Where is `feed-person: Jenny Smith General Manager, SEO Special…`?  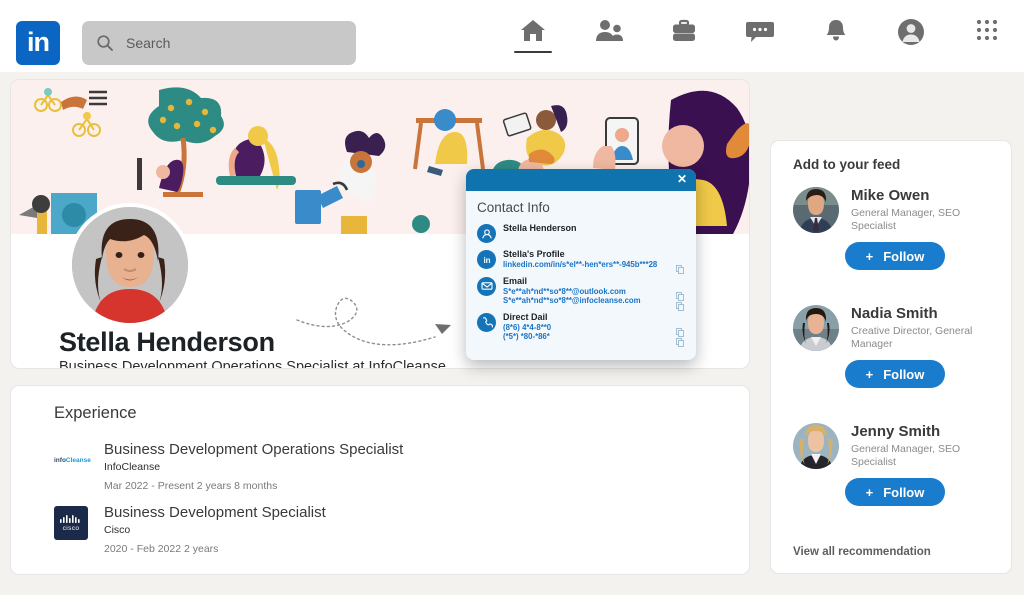
feed-person: Jenny Smith General Manager, SEO Special… is located at coordinates (893, 464).